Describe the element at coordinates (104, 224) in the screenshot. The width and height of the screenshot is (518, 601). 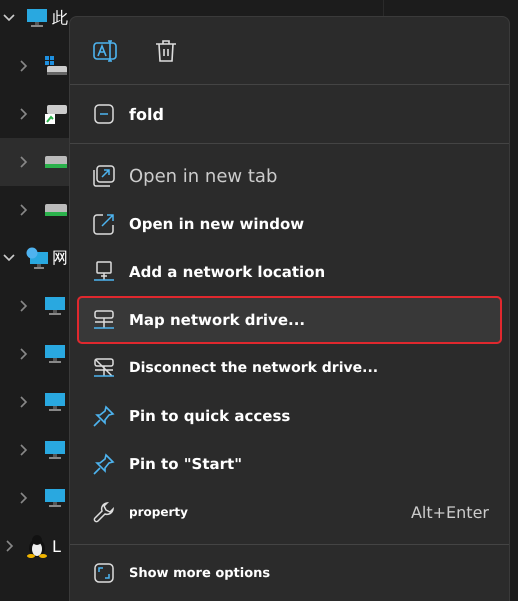
I see `new-window-icon` at that location.